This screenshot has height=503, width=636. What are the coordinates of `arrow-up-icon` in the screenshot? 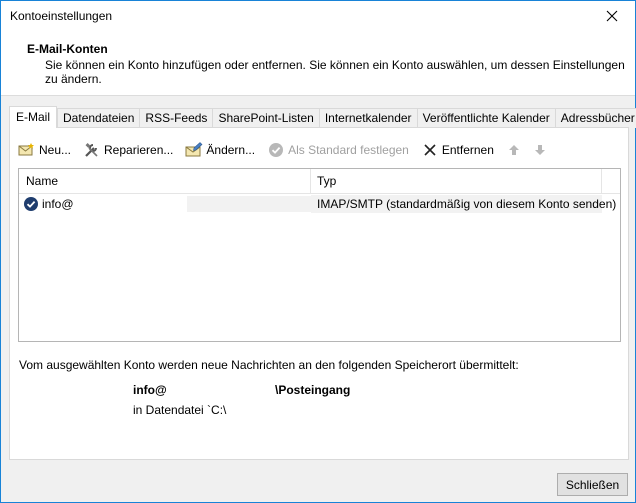 It's located at (513, 150).